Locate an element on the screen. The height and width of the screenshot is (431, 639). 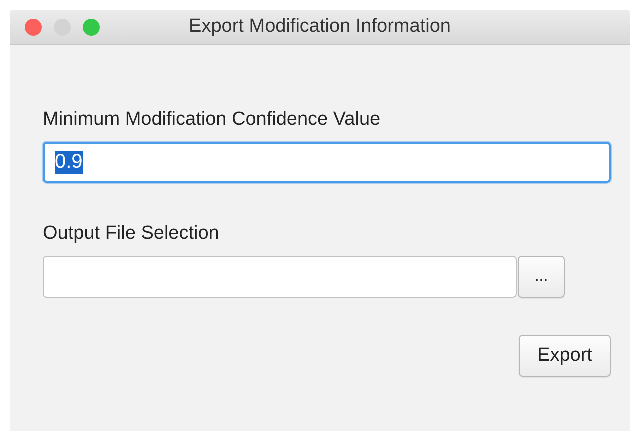
export-button: Export is located at coordinates (565, 356).